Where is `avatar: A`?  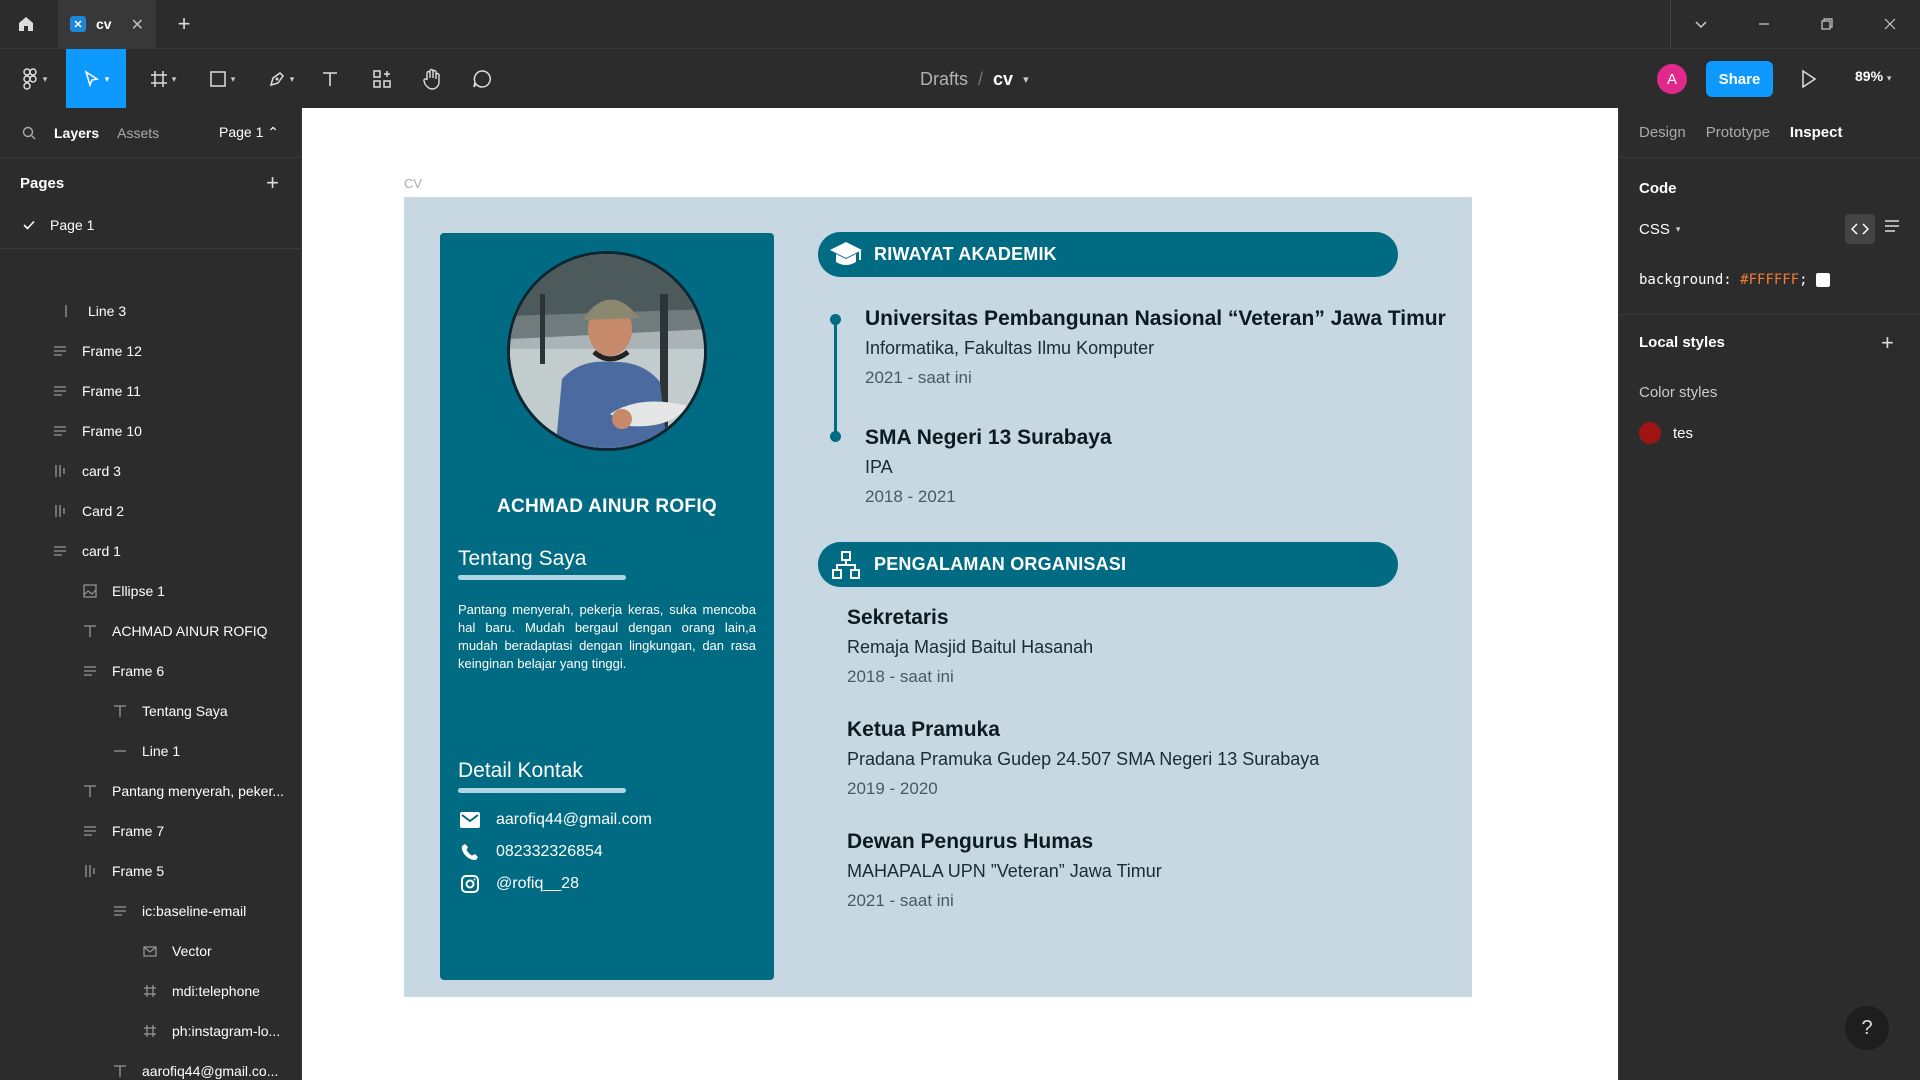 avatar: A is located at coordinates (1672, 79).